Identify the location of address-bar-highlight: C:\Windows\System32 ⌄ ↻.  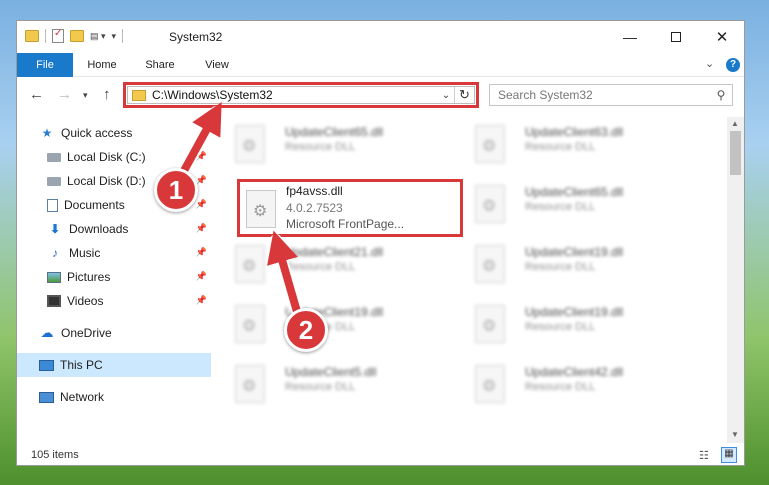
(301, 95).